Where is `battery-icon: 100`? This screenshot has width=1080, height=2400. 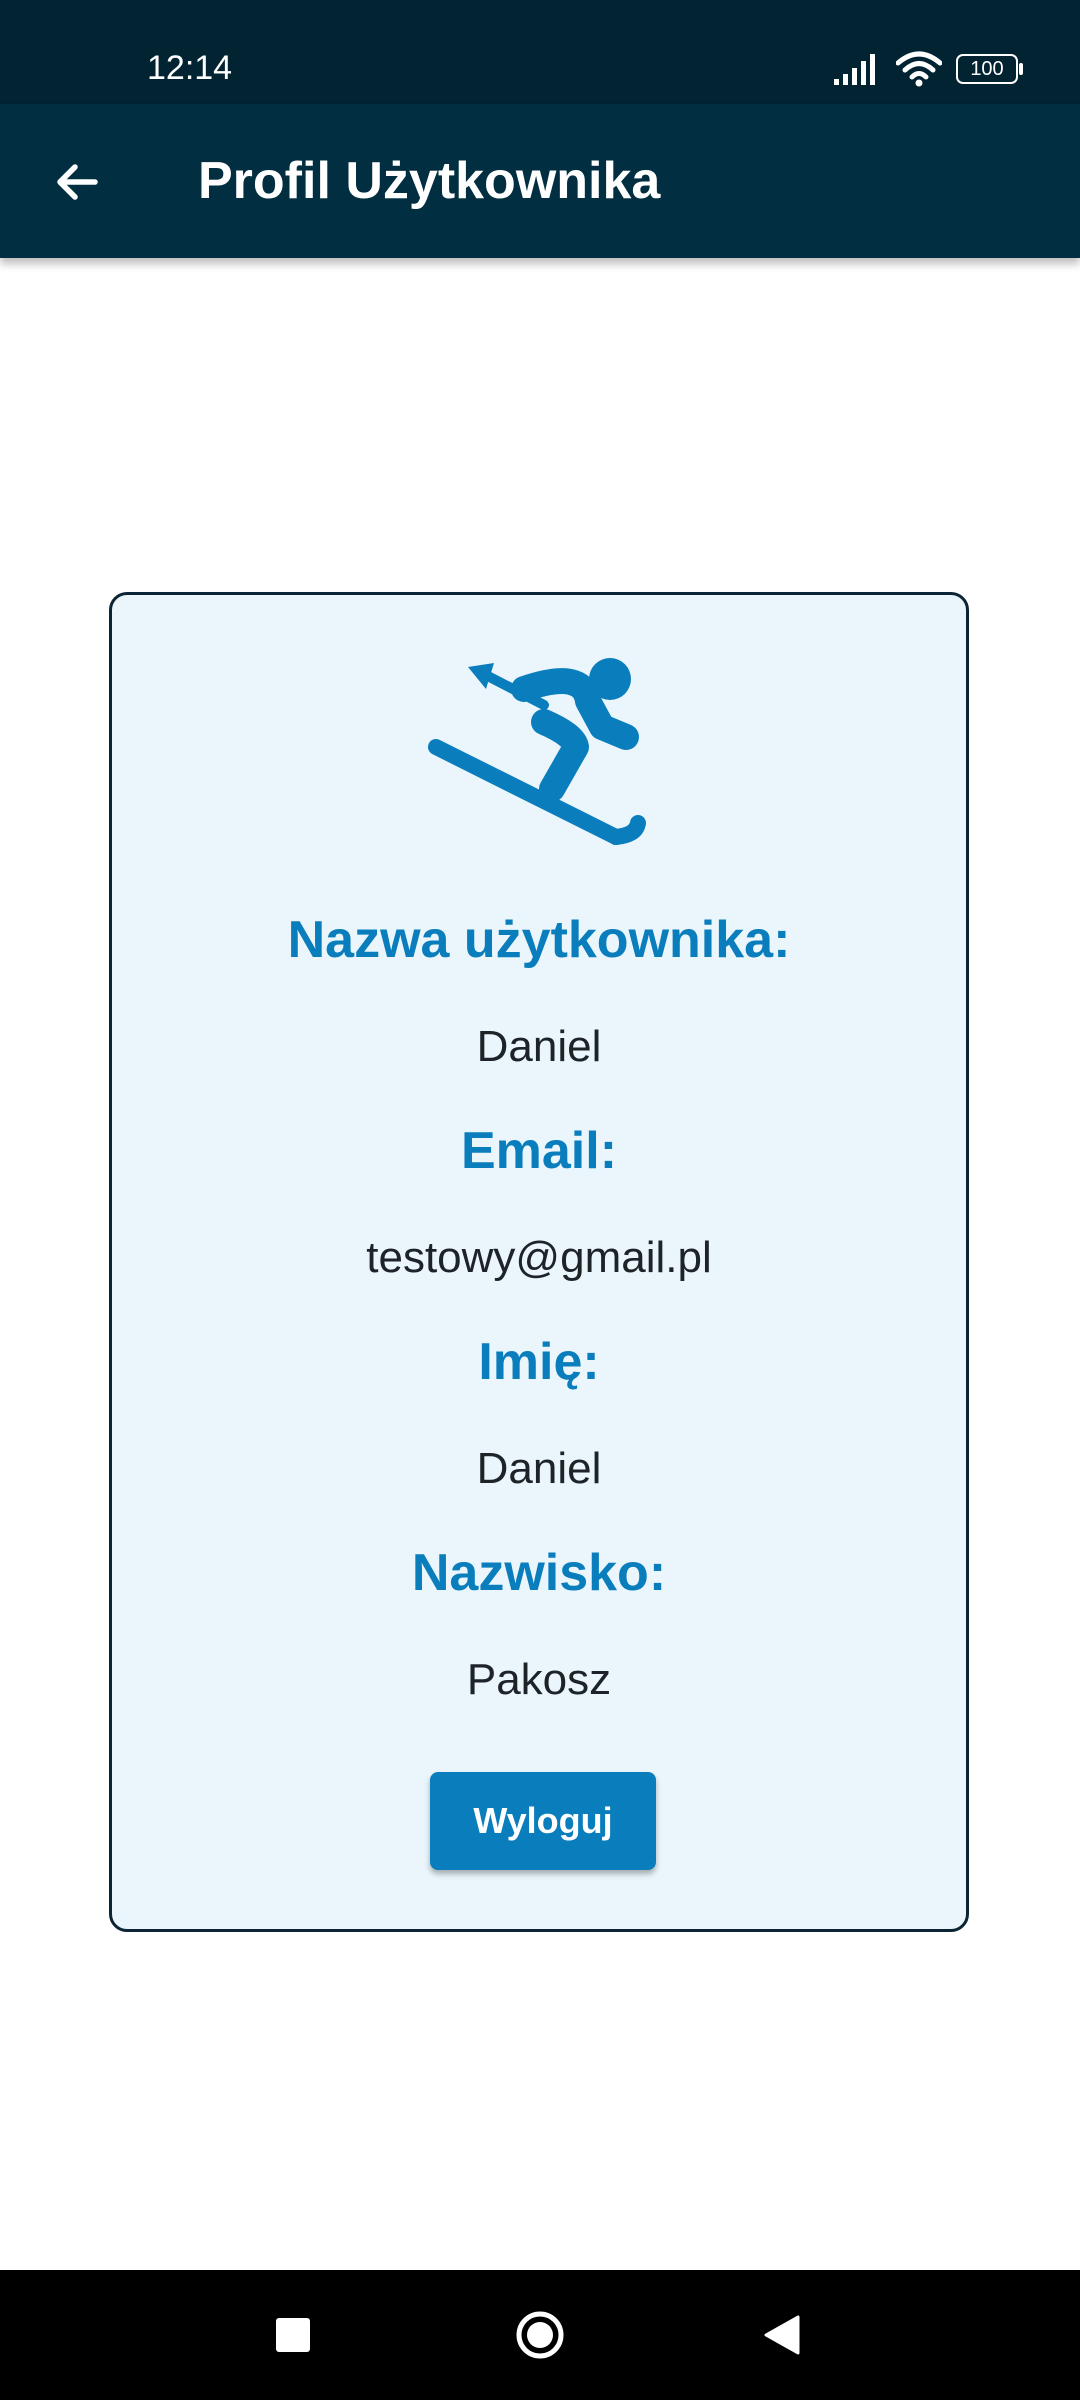 battery-icon: 100 is located at coordinates (989, 69).